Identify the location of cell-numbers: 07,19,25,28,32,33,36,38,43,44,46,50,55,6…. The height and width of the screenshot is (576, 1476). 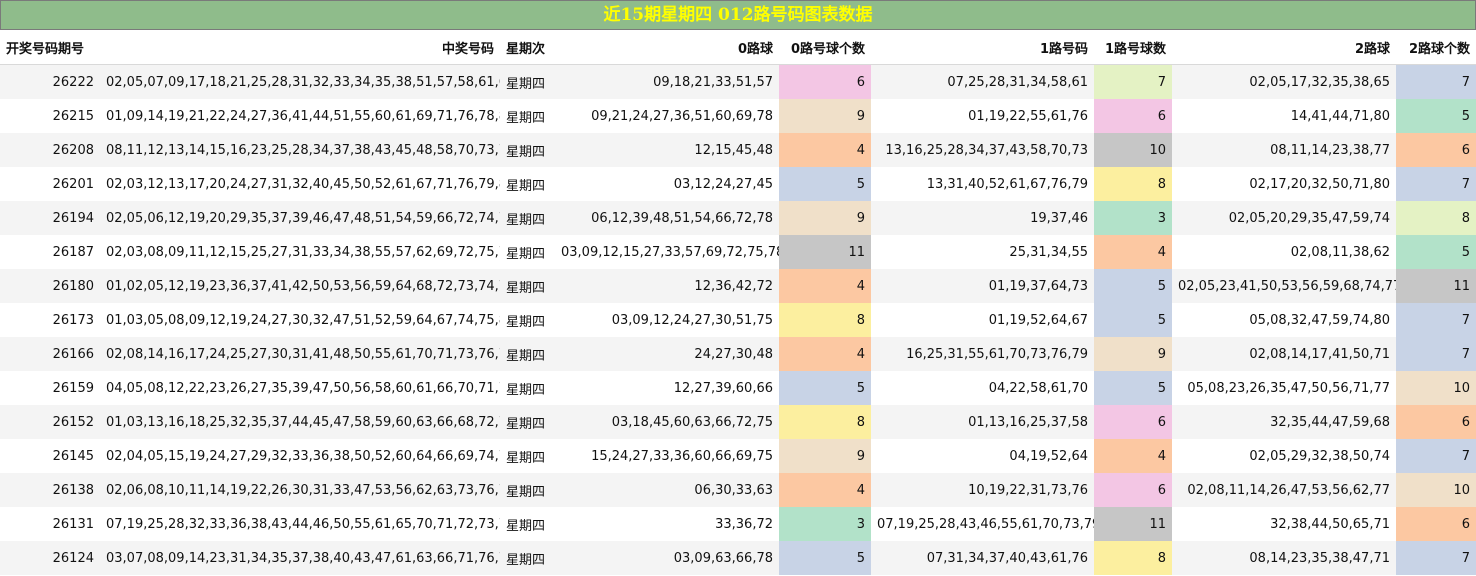
(300, 524).